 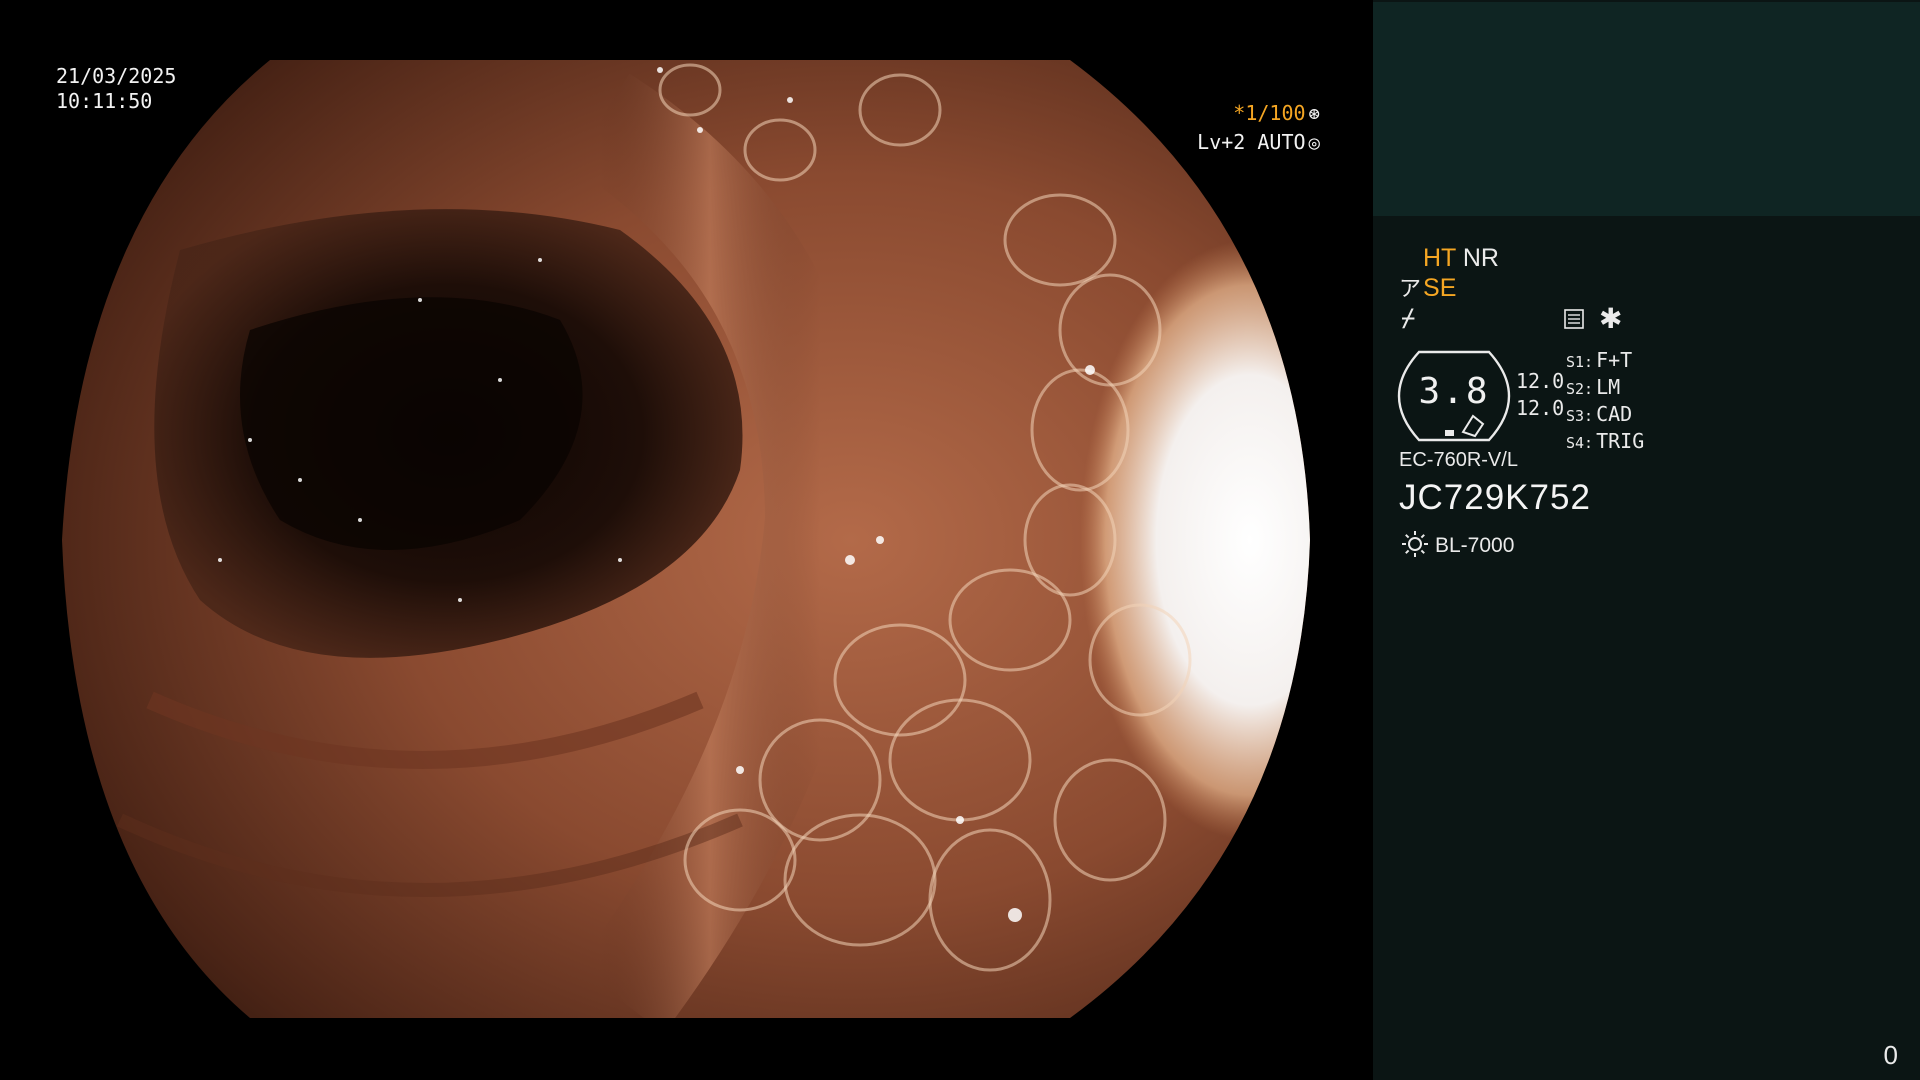 I want to click on light-source-row: BL-7000, so click(x=1457, y=545).